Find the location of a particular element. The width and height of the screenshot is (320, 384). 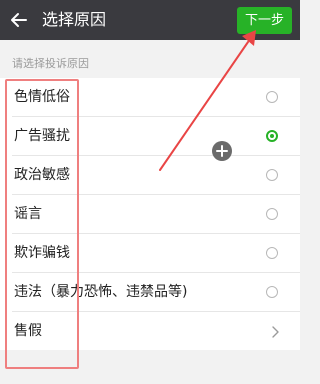

radio-button-selected is located at coordinates (272, 136).